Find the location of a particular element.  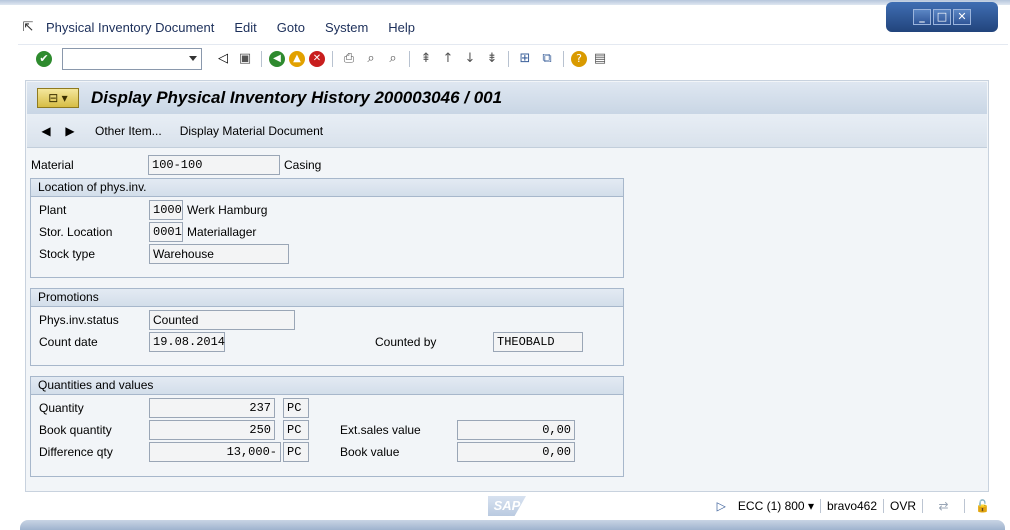

other-document-button: ⊟ ▾ is located at coordinates (58, 98).